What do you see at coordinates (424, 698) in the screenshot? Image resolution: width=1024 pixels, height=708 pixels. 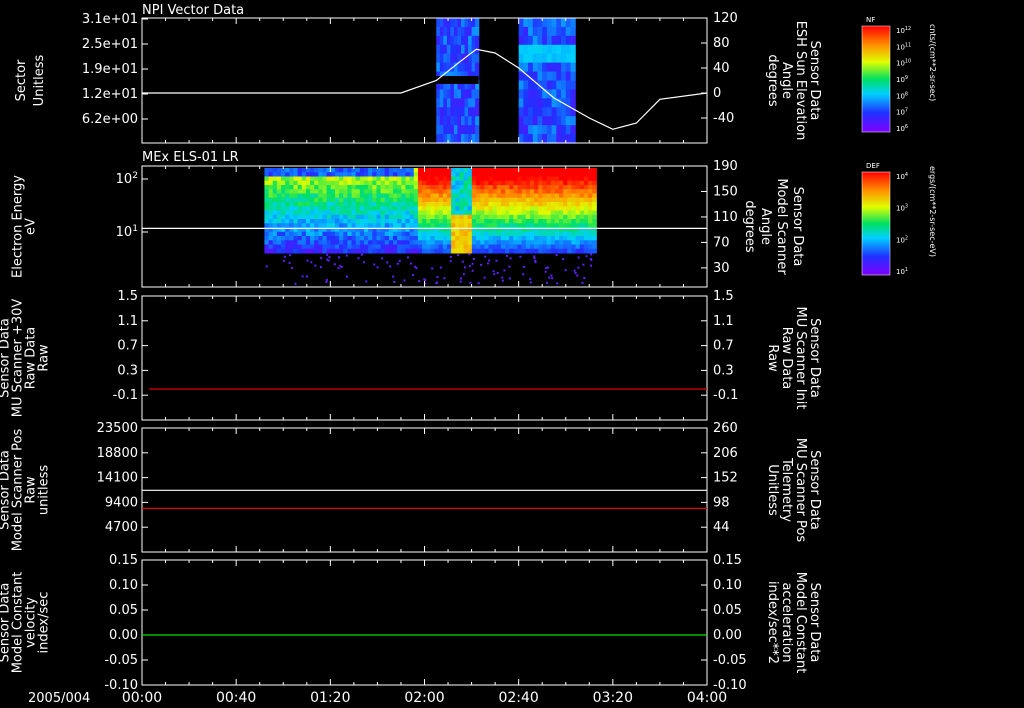 I see `x-tick-label: 02:00` at bounding box center [424, 698].